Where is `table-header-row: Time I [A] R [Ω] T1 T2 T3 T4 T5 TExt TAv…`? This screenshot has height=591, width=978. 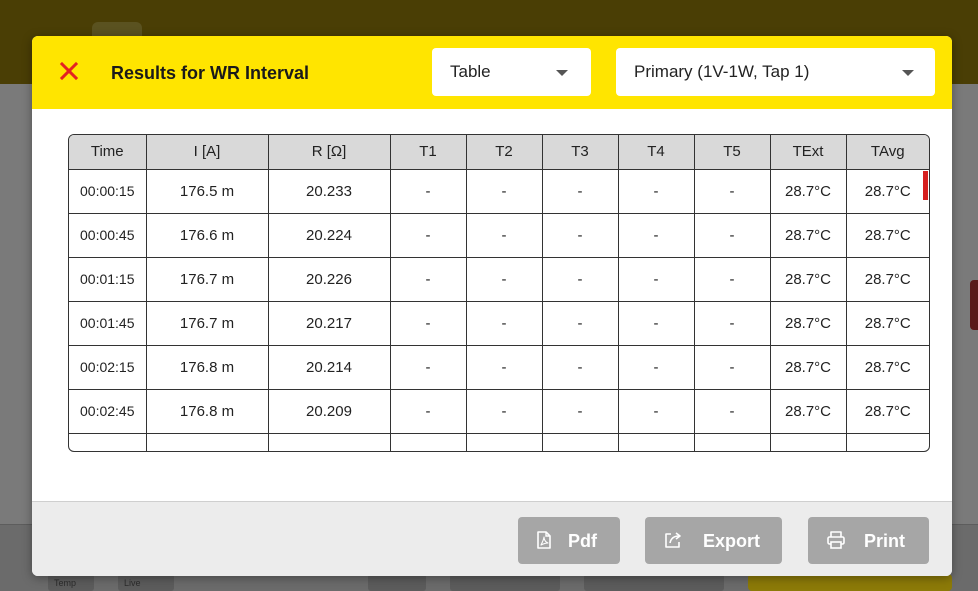
table-header-row: Time I [A] R [Ω] T1 T2 T3 T4 T5 TExt TAv… is located at coordinates (499, 152).